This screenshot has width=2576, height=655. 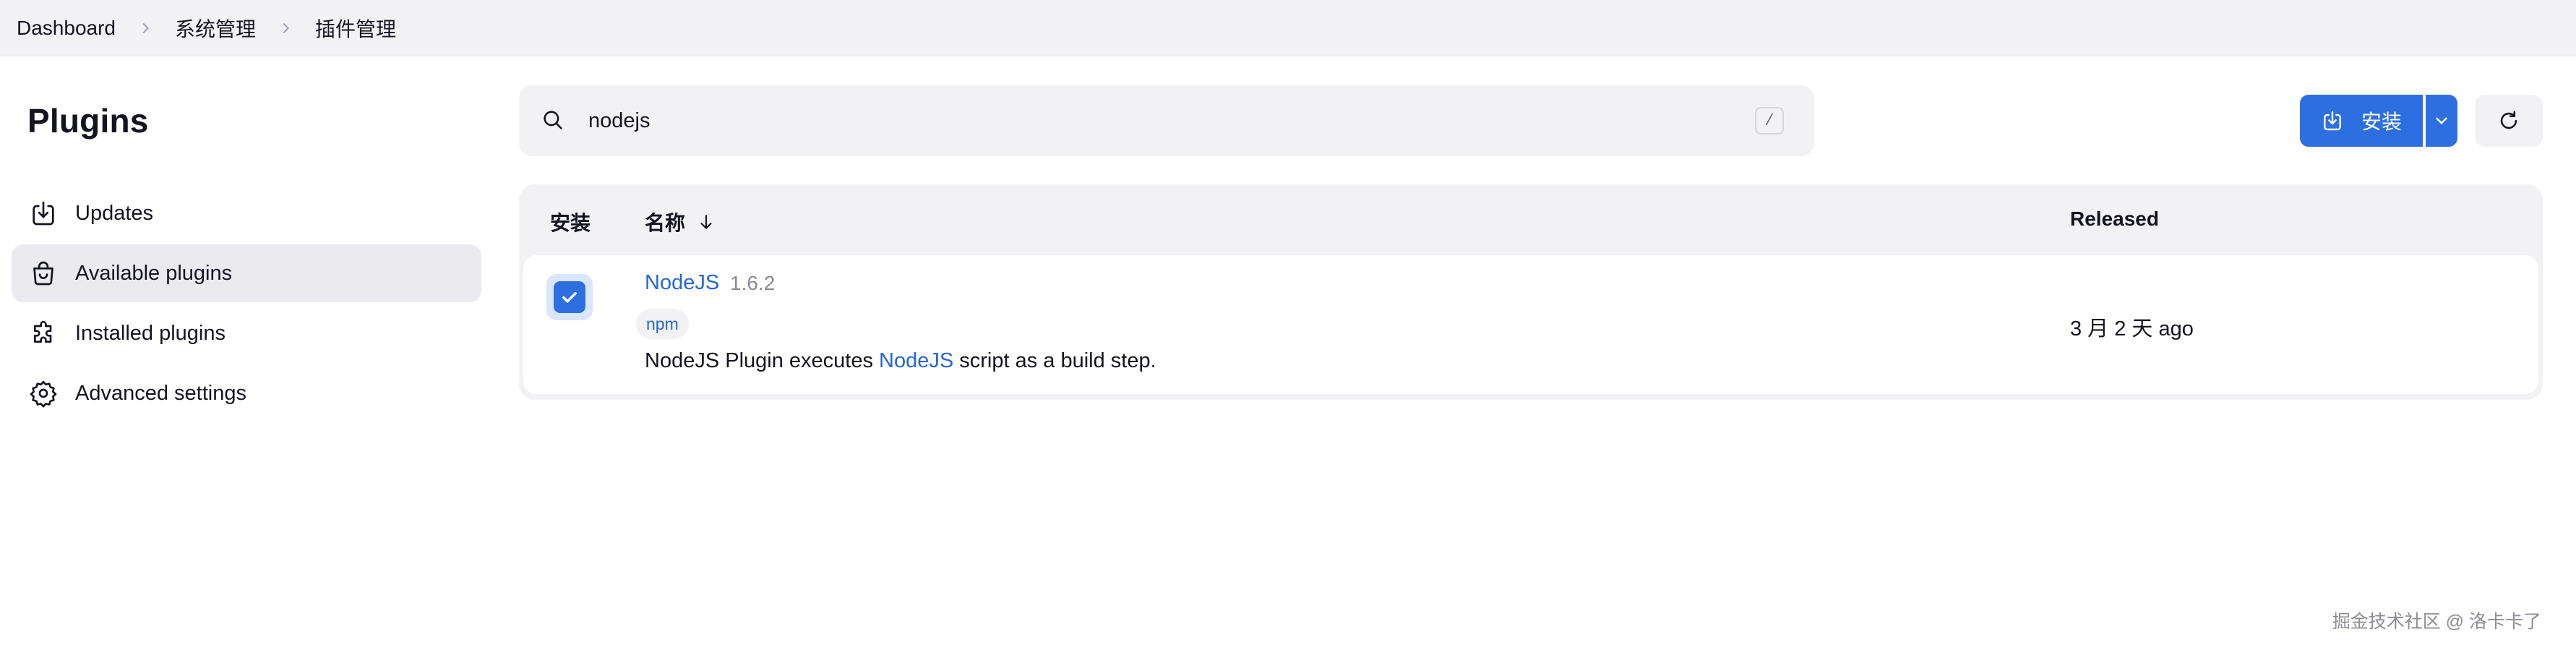 I want to click on refresh-icon, so click(x=2509, y=120).